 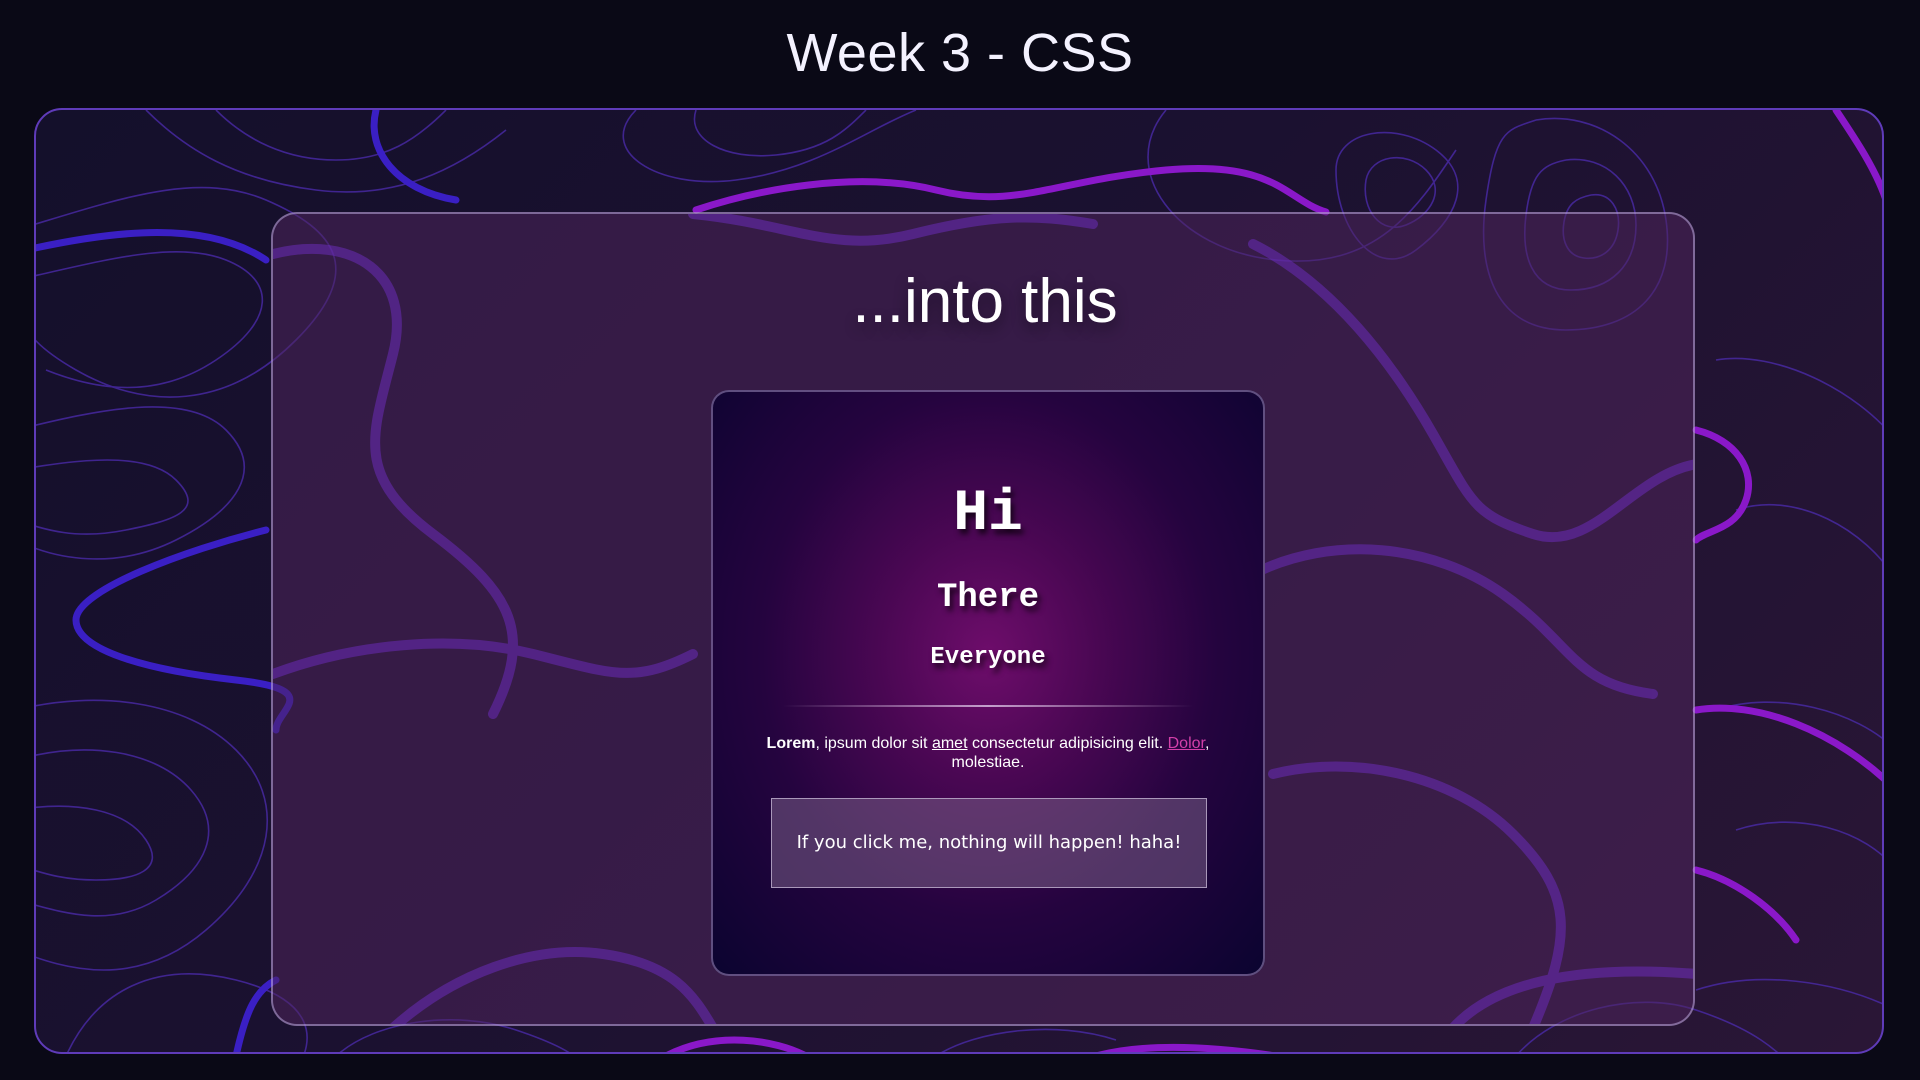 What do you see at coordinates (1186, 743) in the screenshot?
I see `paragraph-link: Dolor` at bounding box center [1186, 743].